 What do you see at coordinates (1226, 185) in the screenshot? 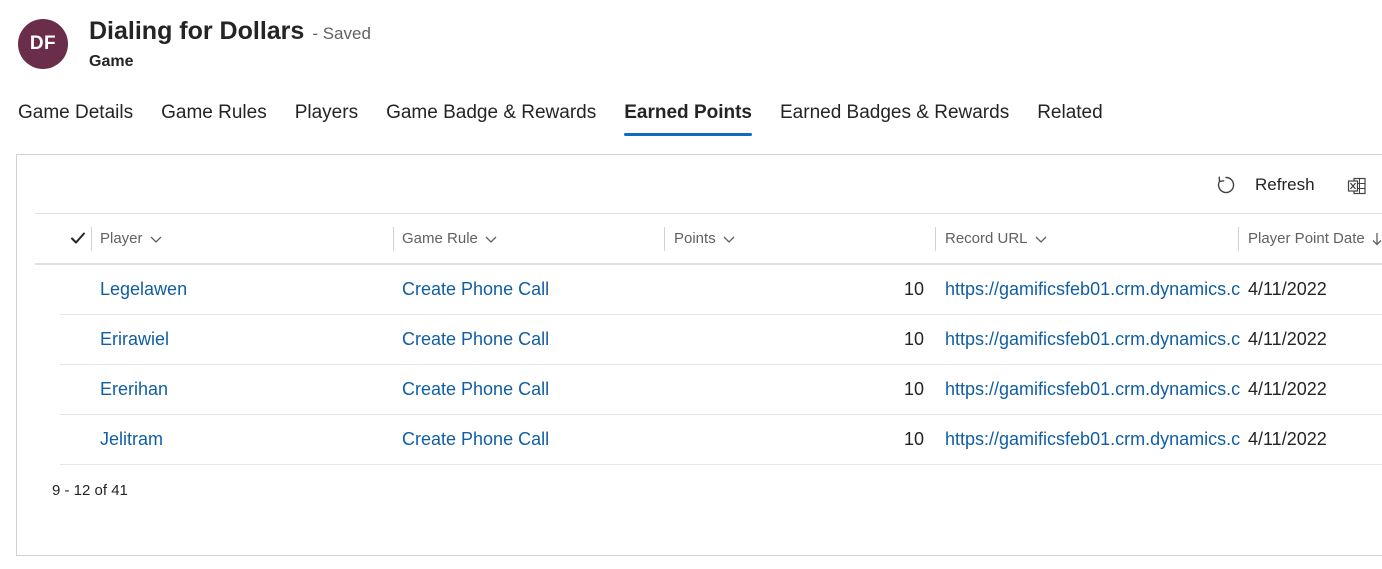
I see `refresh-icon` at bounding box center [1226, 185].